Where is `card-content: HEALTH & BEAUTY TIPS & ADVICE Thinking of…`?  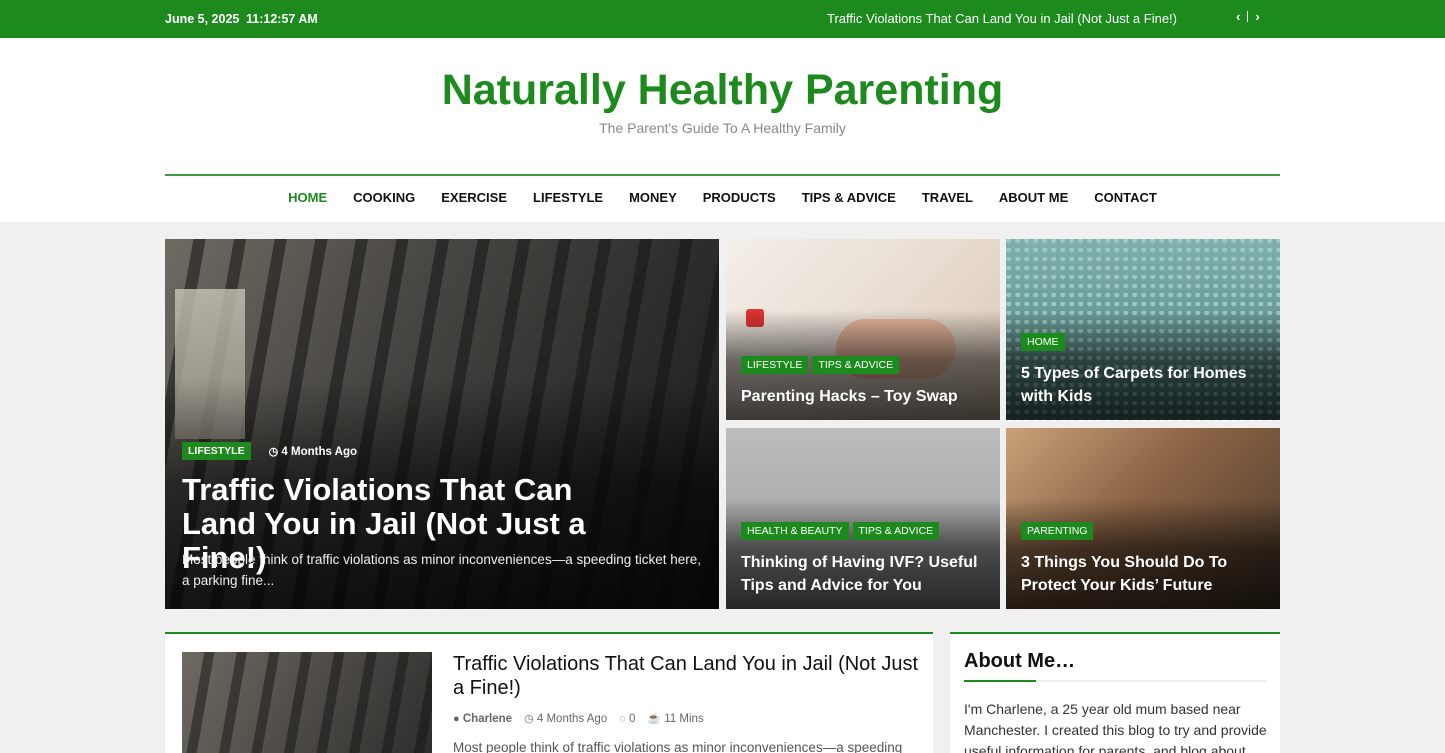
card-content: HEALTH & BEAUTY TIPS & ADVICE Thinking of… is located at coordinates (864, 559).